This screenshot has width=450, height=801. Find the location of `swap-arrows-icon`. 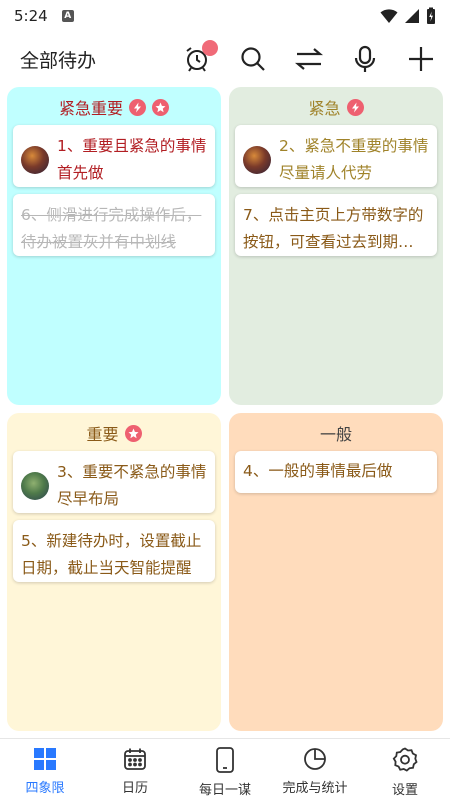

swap-arrows-icon is located at coordinates (309, 59).